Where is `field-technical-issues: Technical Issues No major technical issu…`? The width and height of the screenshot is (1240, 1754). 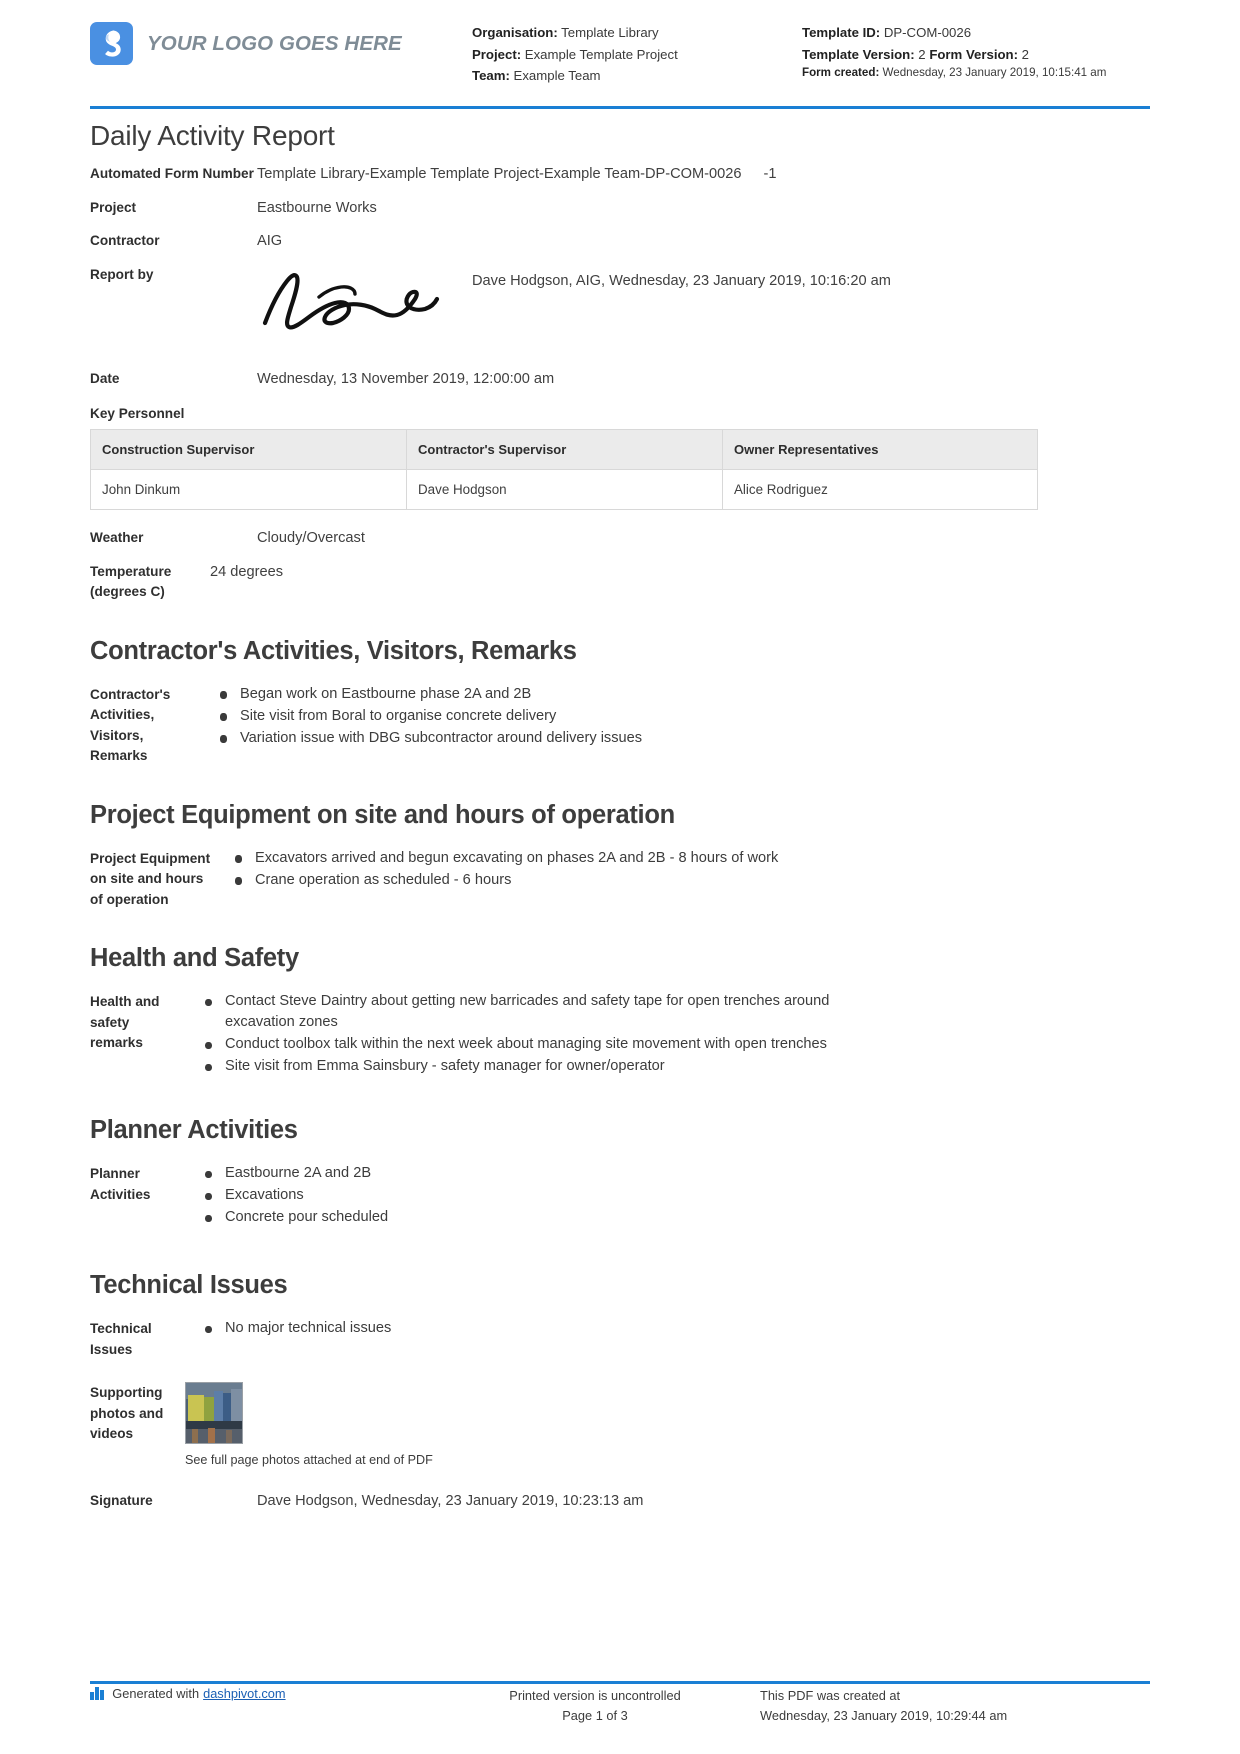
field-technical-issues: Technical Issues No major technical issu… is located at coordinates (620, 1339).